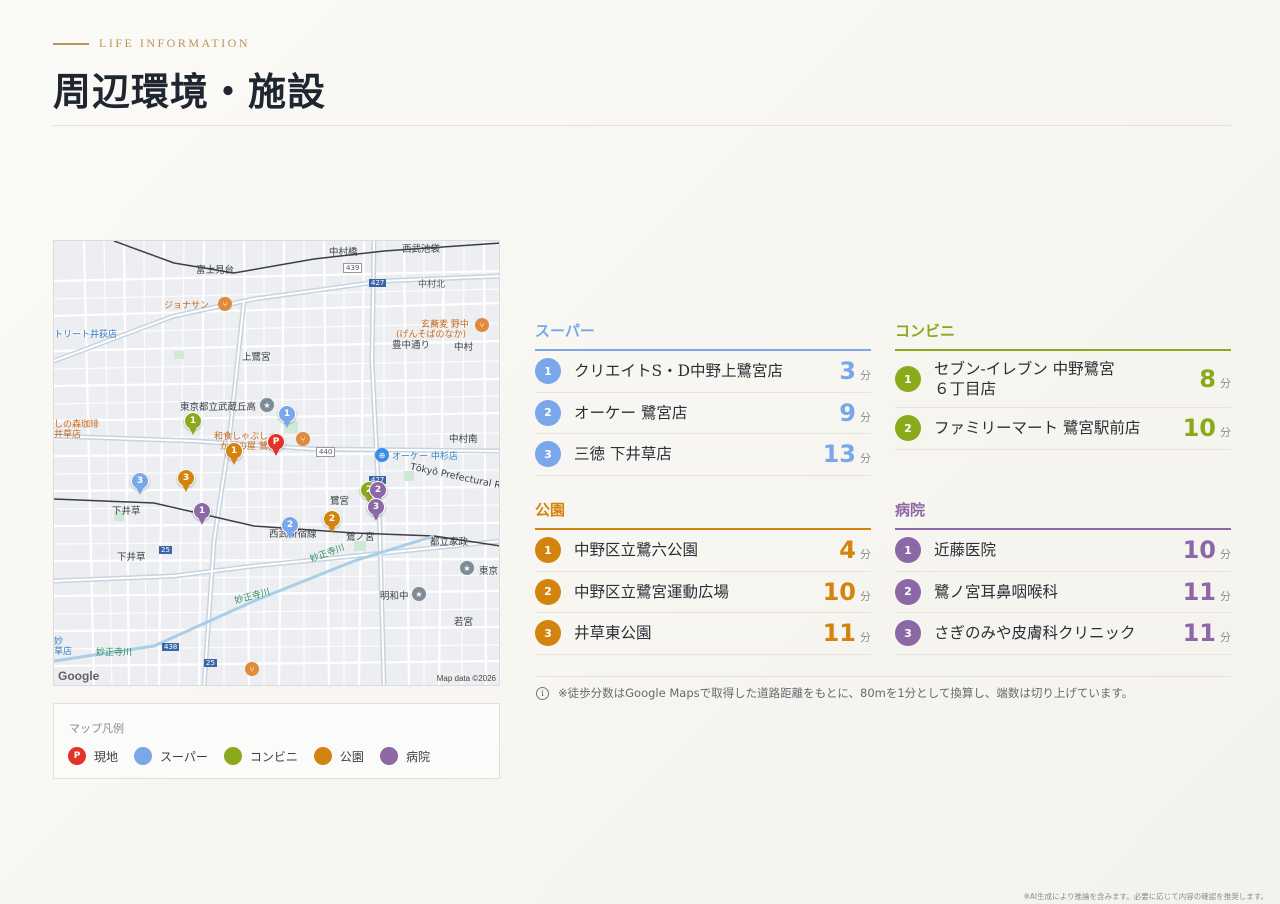  What do you see at coordinates (186, 481) in the screenshot?
I see `map-pin-park-3: 3` at bounding box center [186, 481].